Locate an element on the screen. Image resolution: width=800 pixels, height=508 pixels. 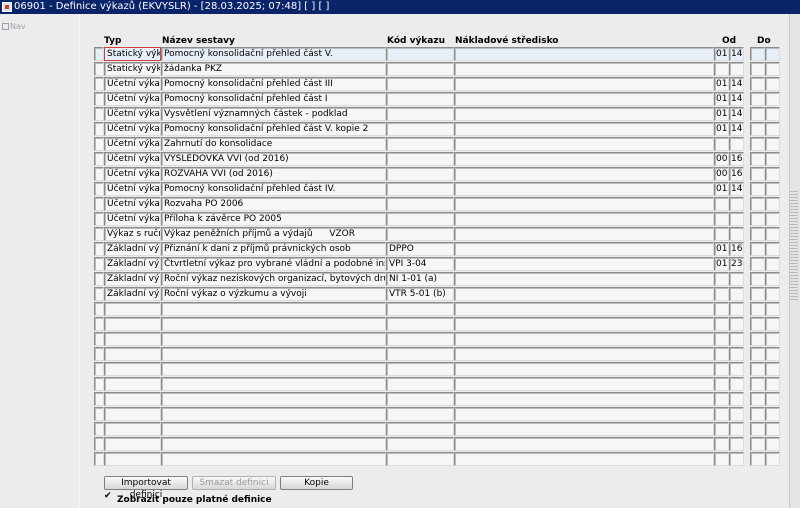
cell-typ: Výkaz s ruční is located at coordinates (132, 234).